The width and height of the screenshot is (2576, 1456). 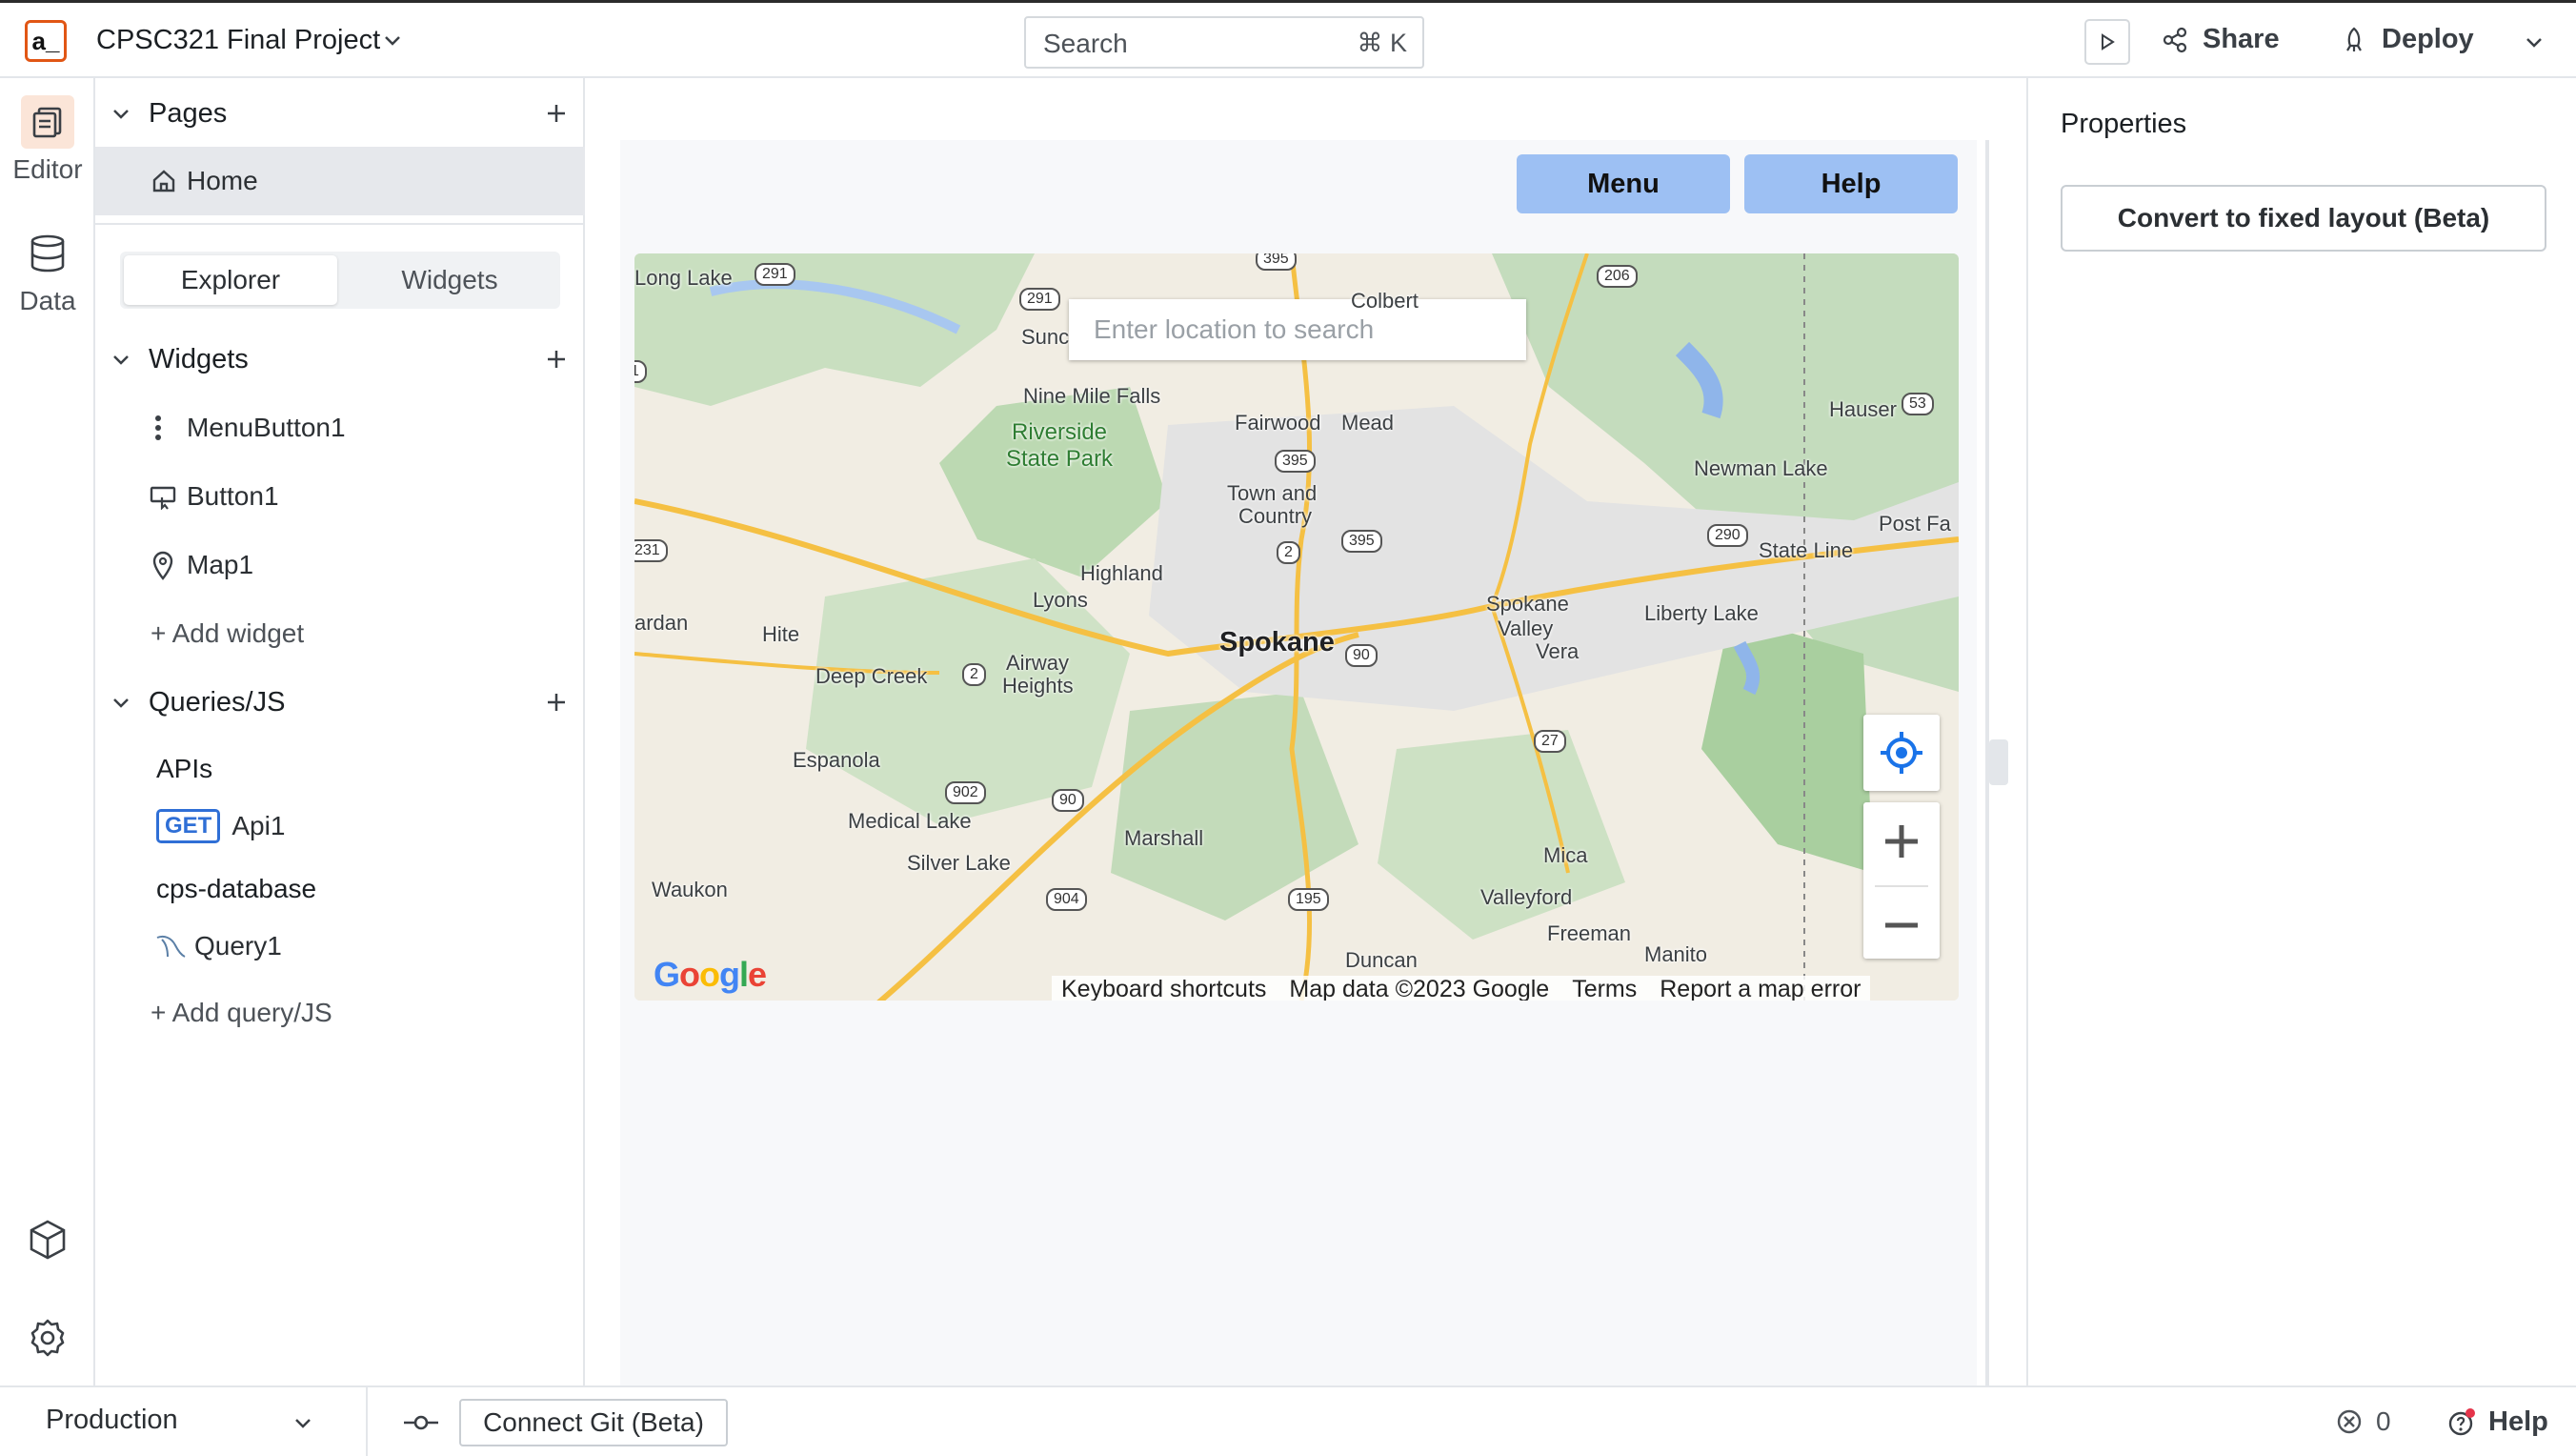 I want to click on zoom-in-icon, so click(x=1902, y=841).